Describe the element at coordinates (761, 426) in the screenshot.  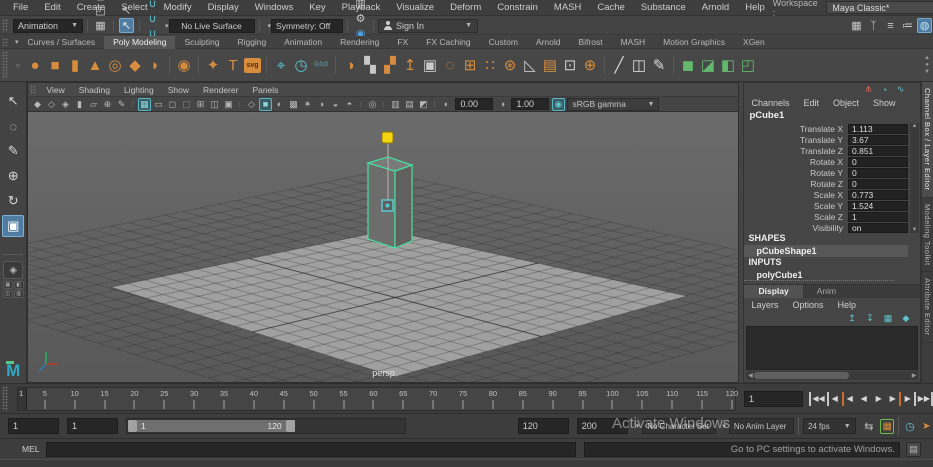
I see `anim-layer-select: No Anim Layer` at that location.